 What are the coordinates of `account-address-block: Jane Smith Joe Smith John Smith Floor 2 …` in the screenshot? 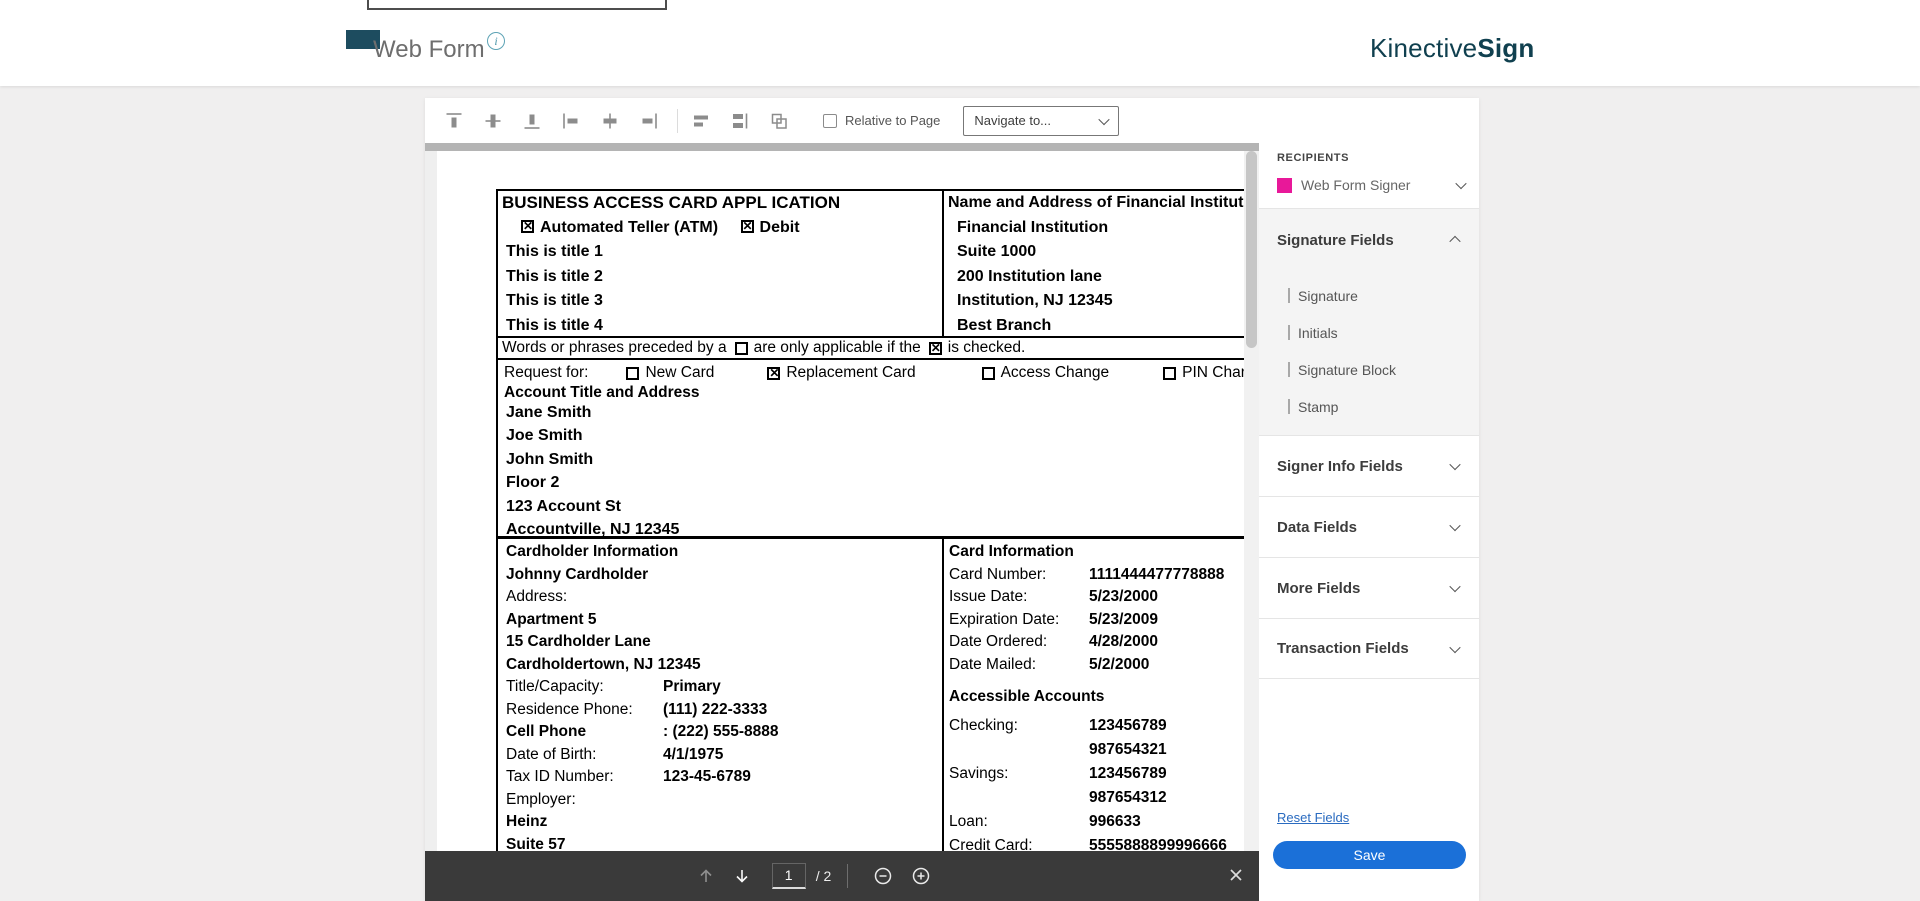 It's located at (874, 471).